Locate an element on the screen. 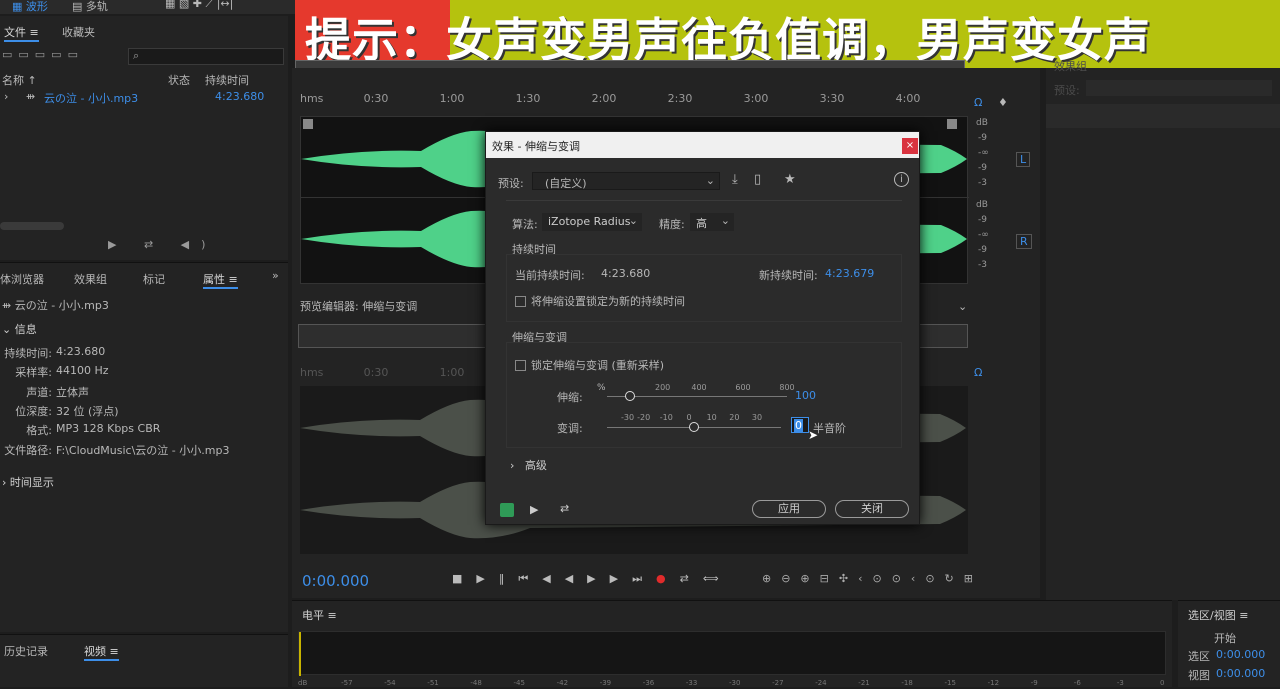 The image size is (1280, 689). db-label: -∞ is located at coordinates (983, 235).